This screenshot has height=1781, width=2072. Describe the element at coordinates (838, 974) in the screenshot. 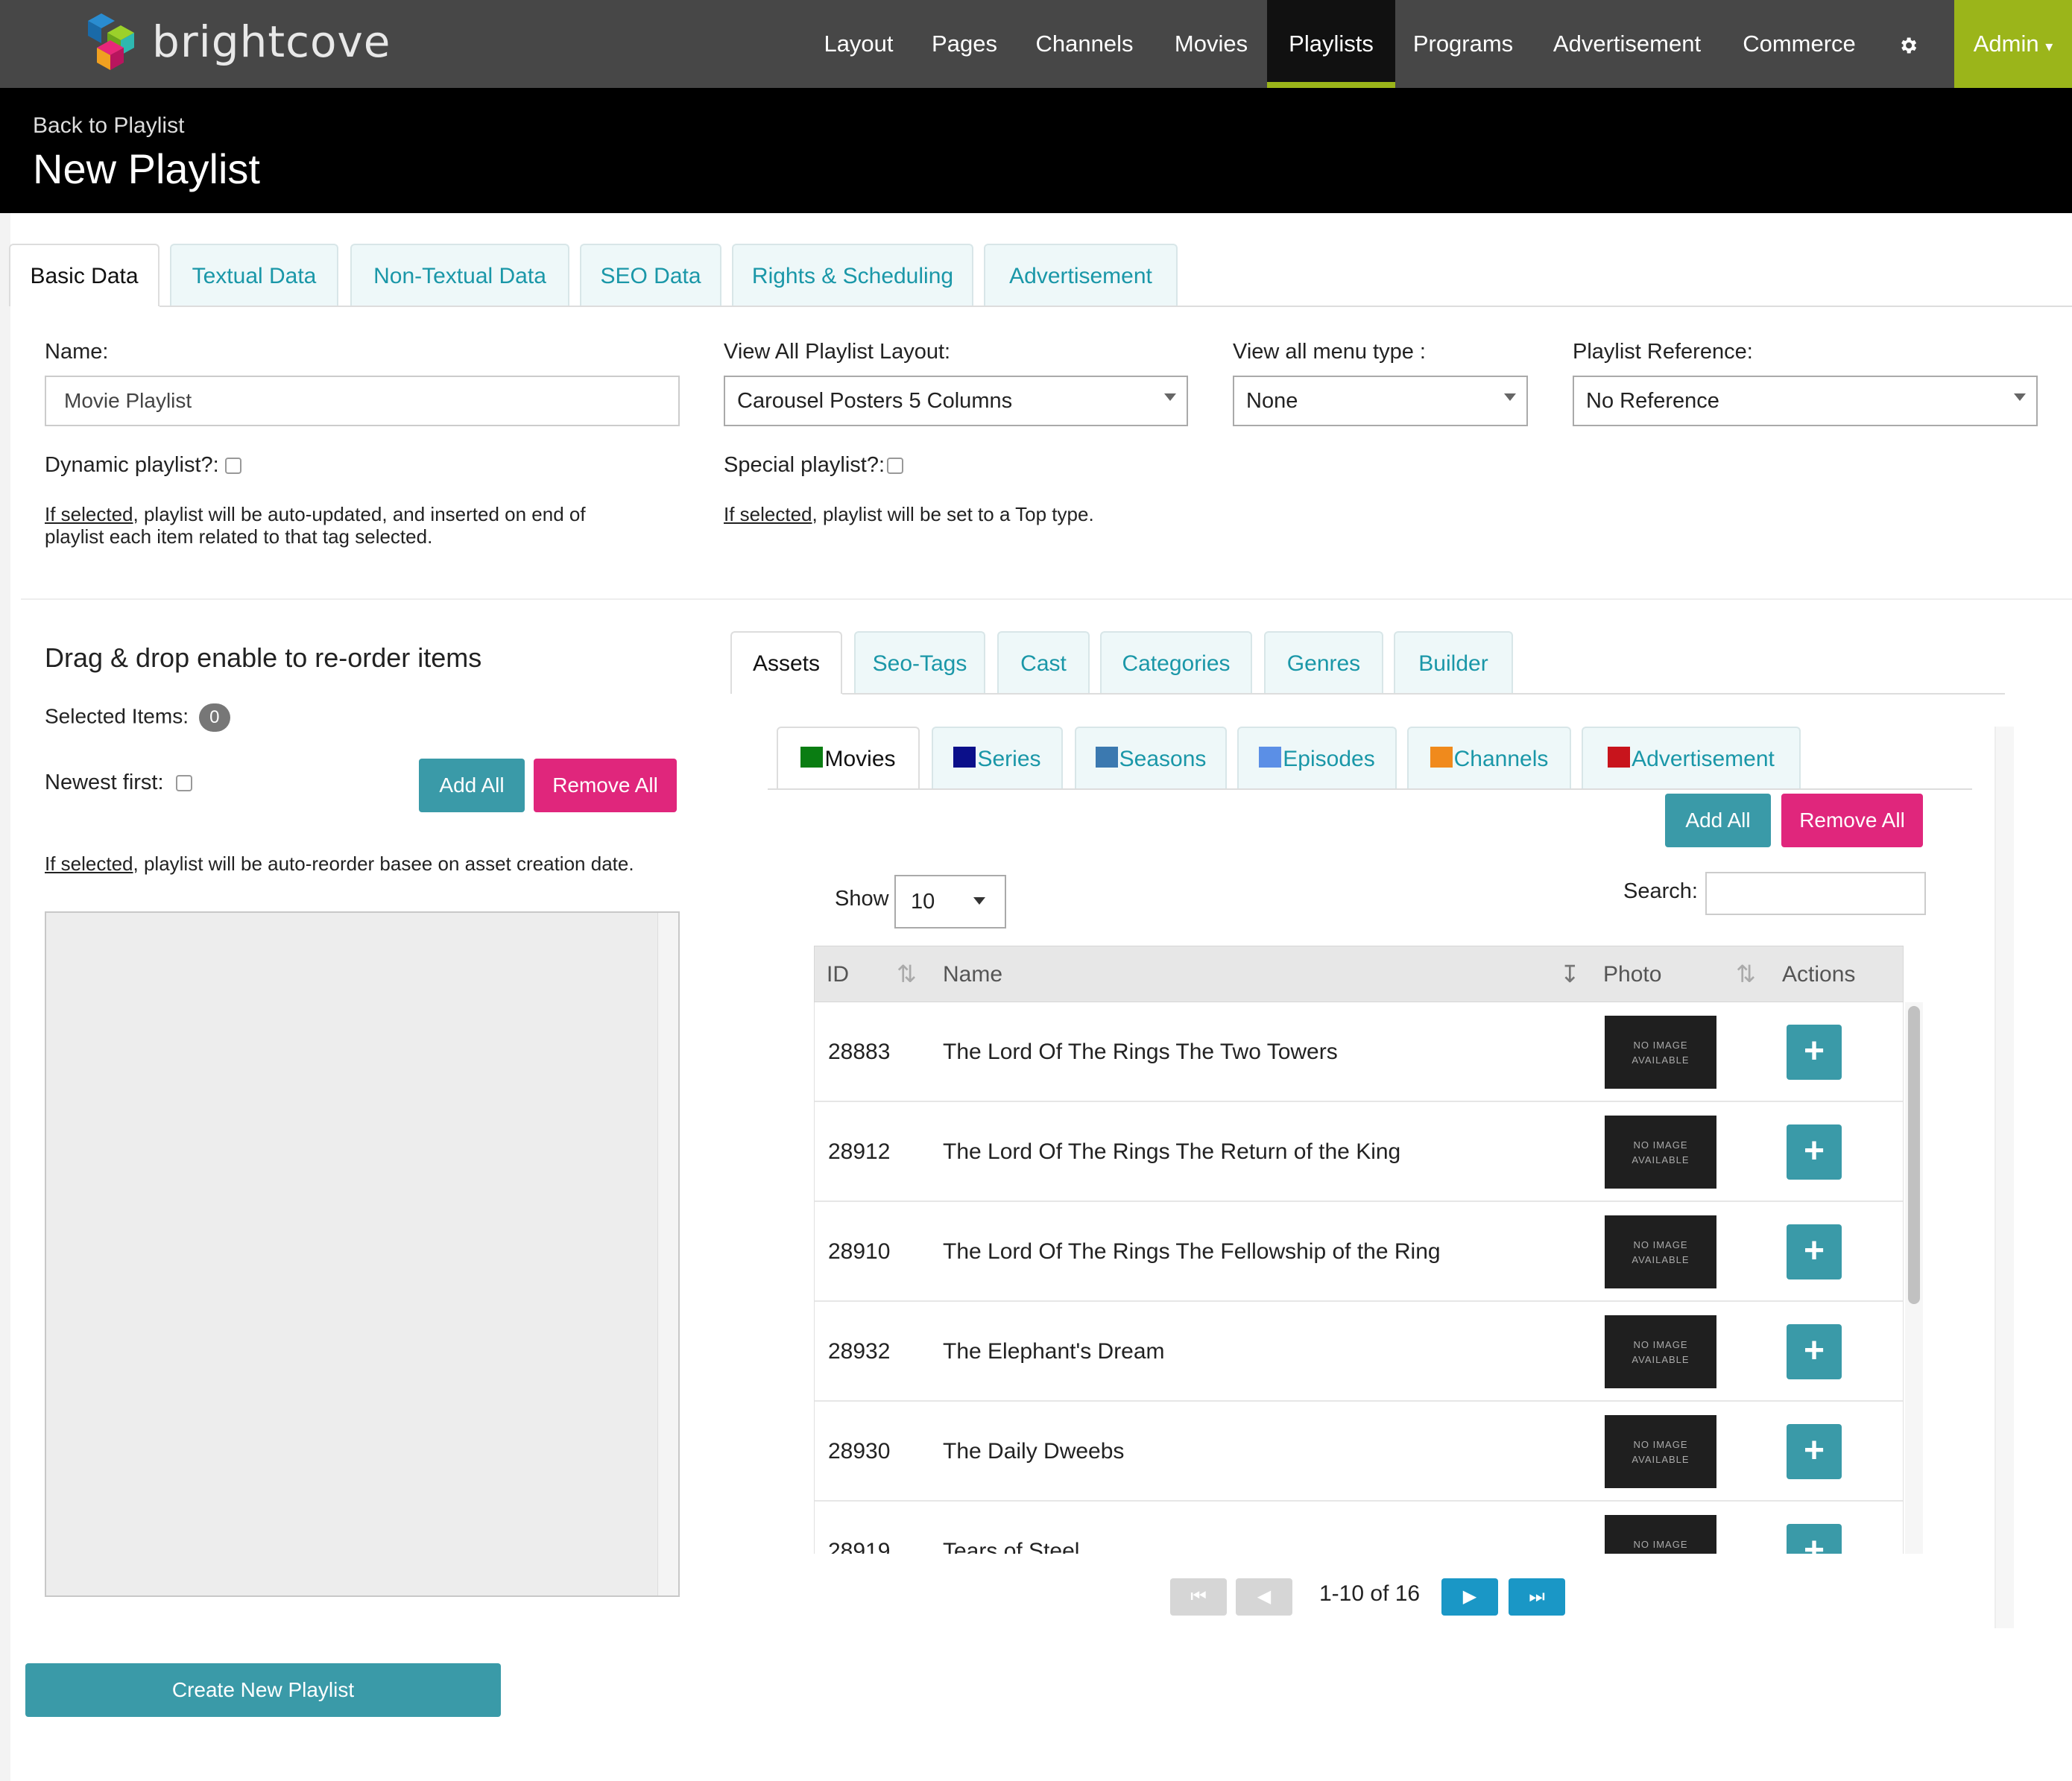

I see `column-id: ID` at that location.